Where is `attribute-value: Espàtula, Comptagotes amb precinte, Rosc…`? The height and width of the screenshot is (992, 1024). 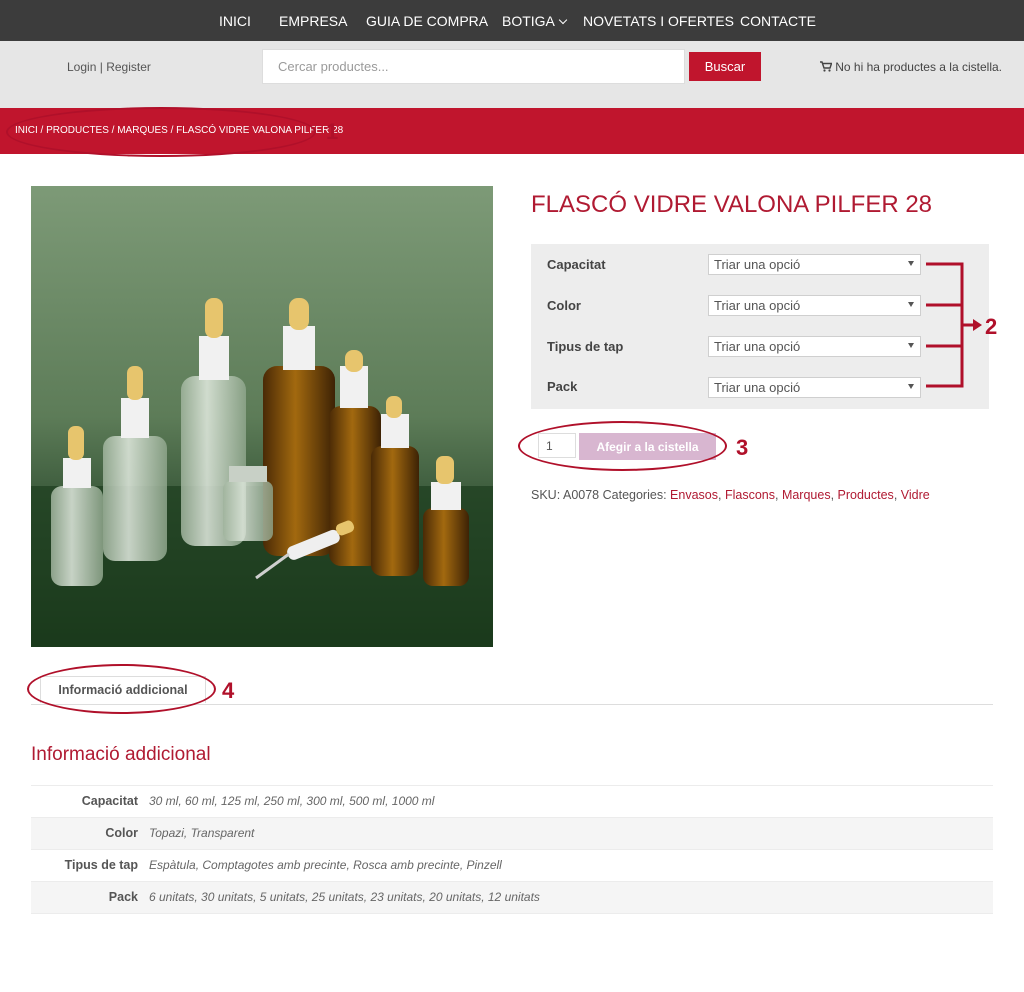
attribute-value: Espàtula, Comptagotes amb precinte, Rosc… is located at coordinates (325, 865).